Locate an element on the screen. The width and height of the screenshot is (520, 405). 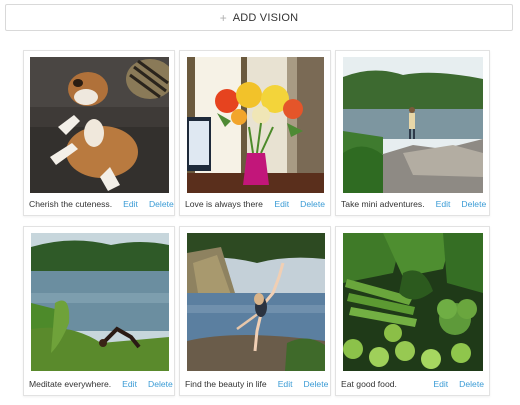
vision-image-yoga-pose is located at coordinates (256, 302).